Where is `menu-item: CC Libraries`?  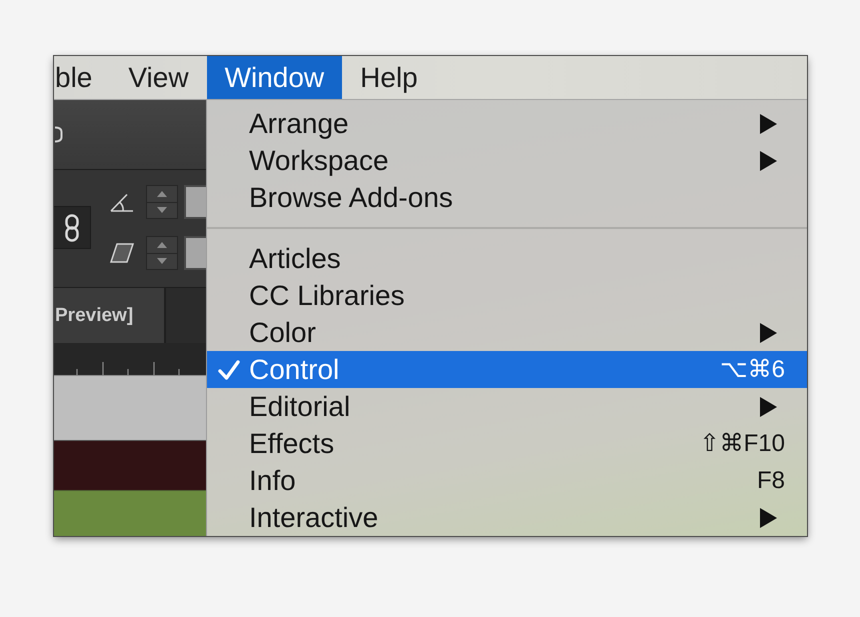 menu-item: CC Libraries is located at coordinates (507, 295).